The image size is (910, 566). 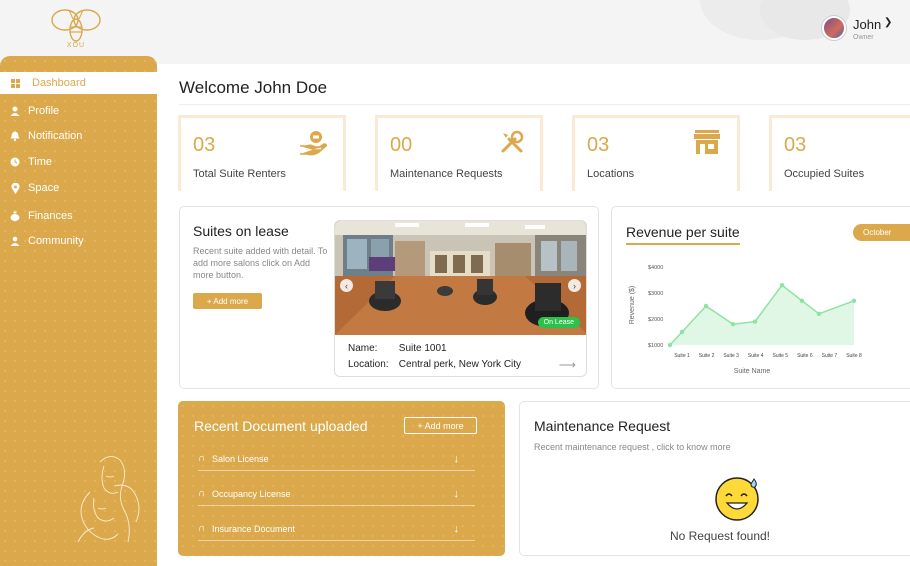 I want to click on stat-card-maintenance: 00 Maintenance Requests, so click(x=459, y=153).